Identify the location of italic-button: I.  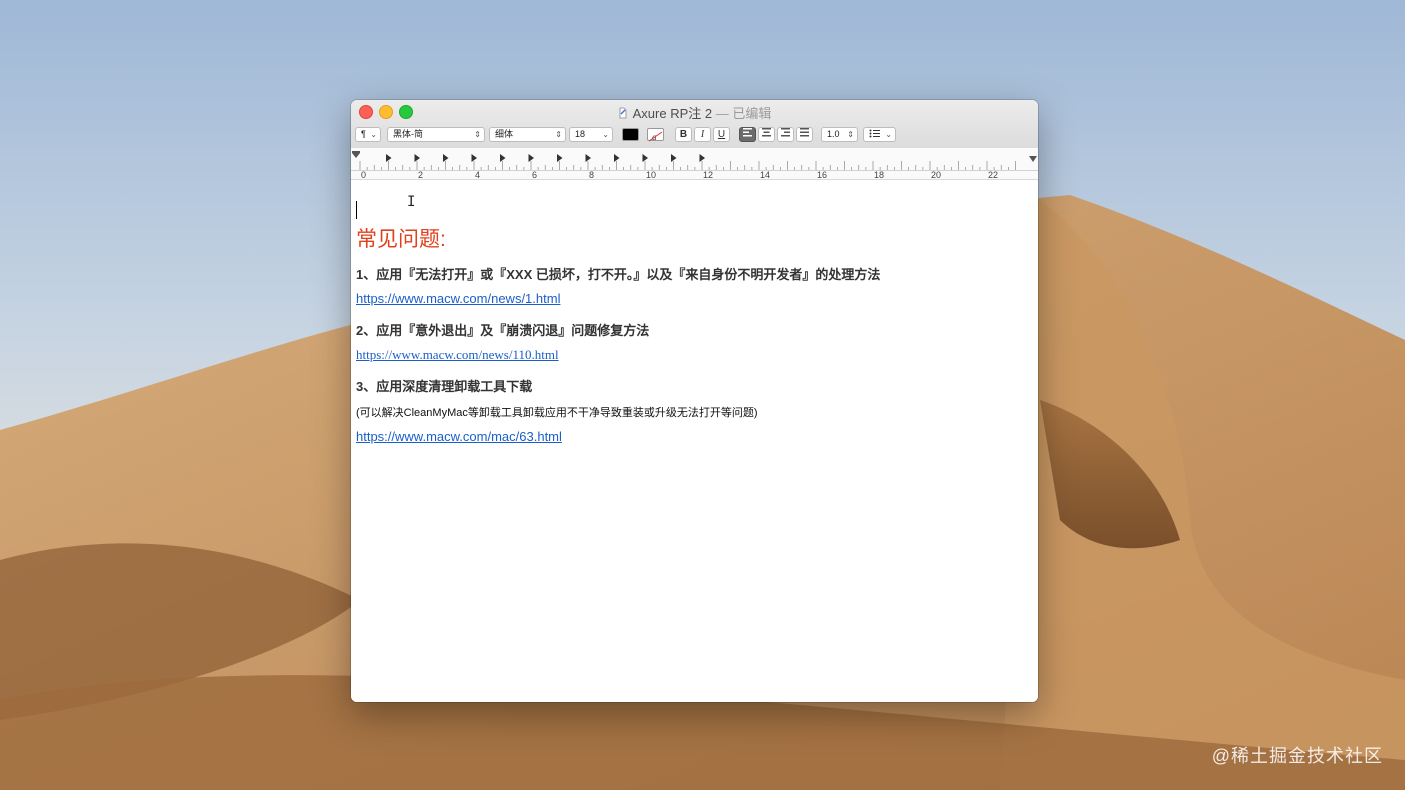
(702, 134).